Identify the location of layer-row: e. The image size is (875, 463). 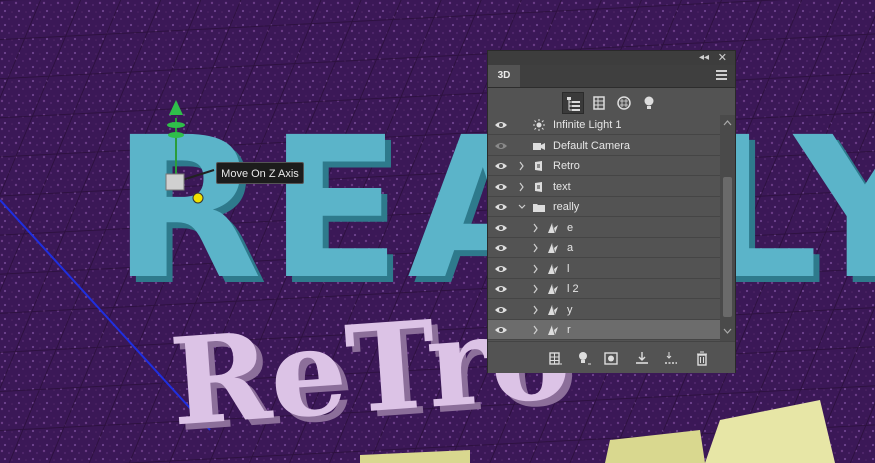
(604, 228).